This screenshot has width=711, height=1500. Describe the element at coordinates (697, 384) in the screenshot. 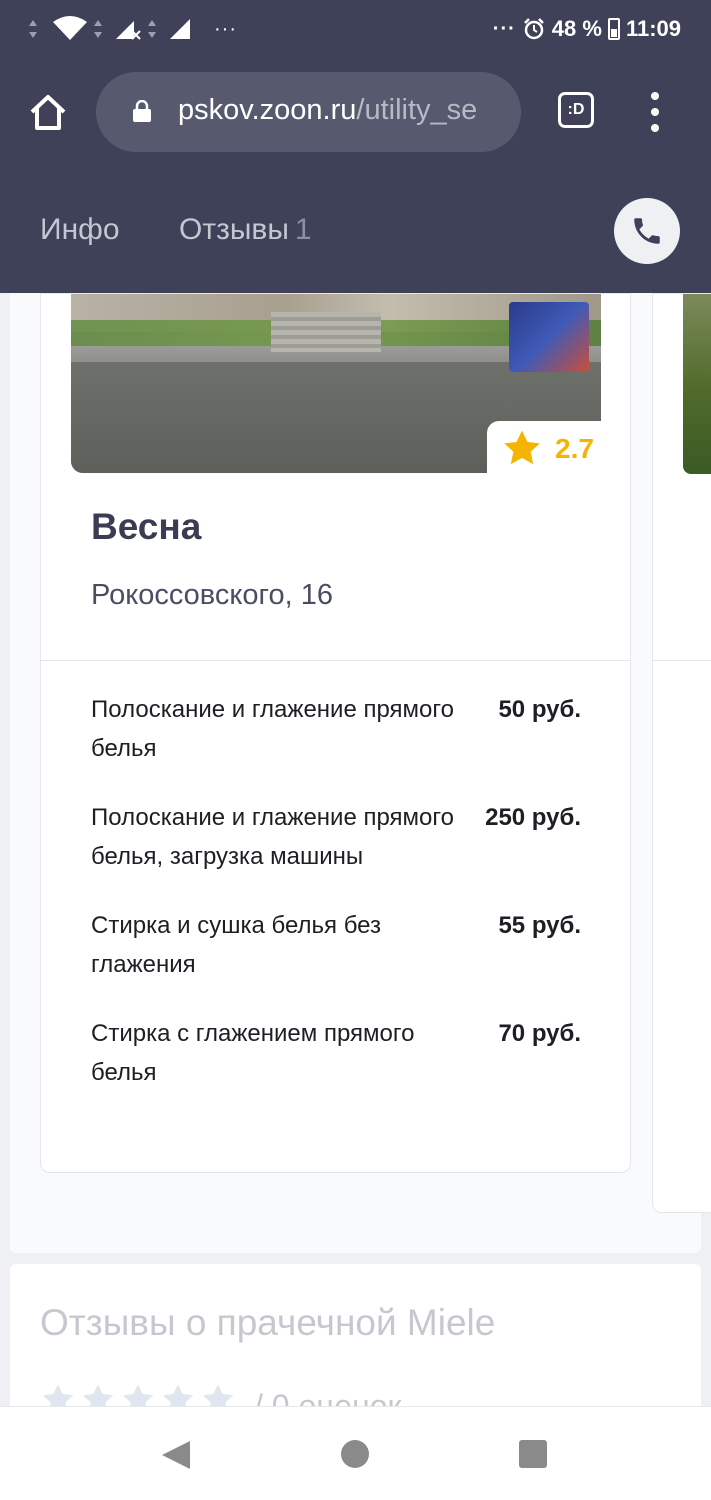

I see `next-org-photo` at that location.